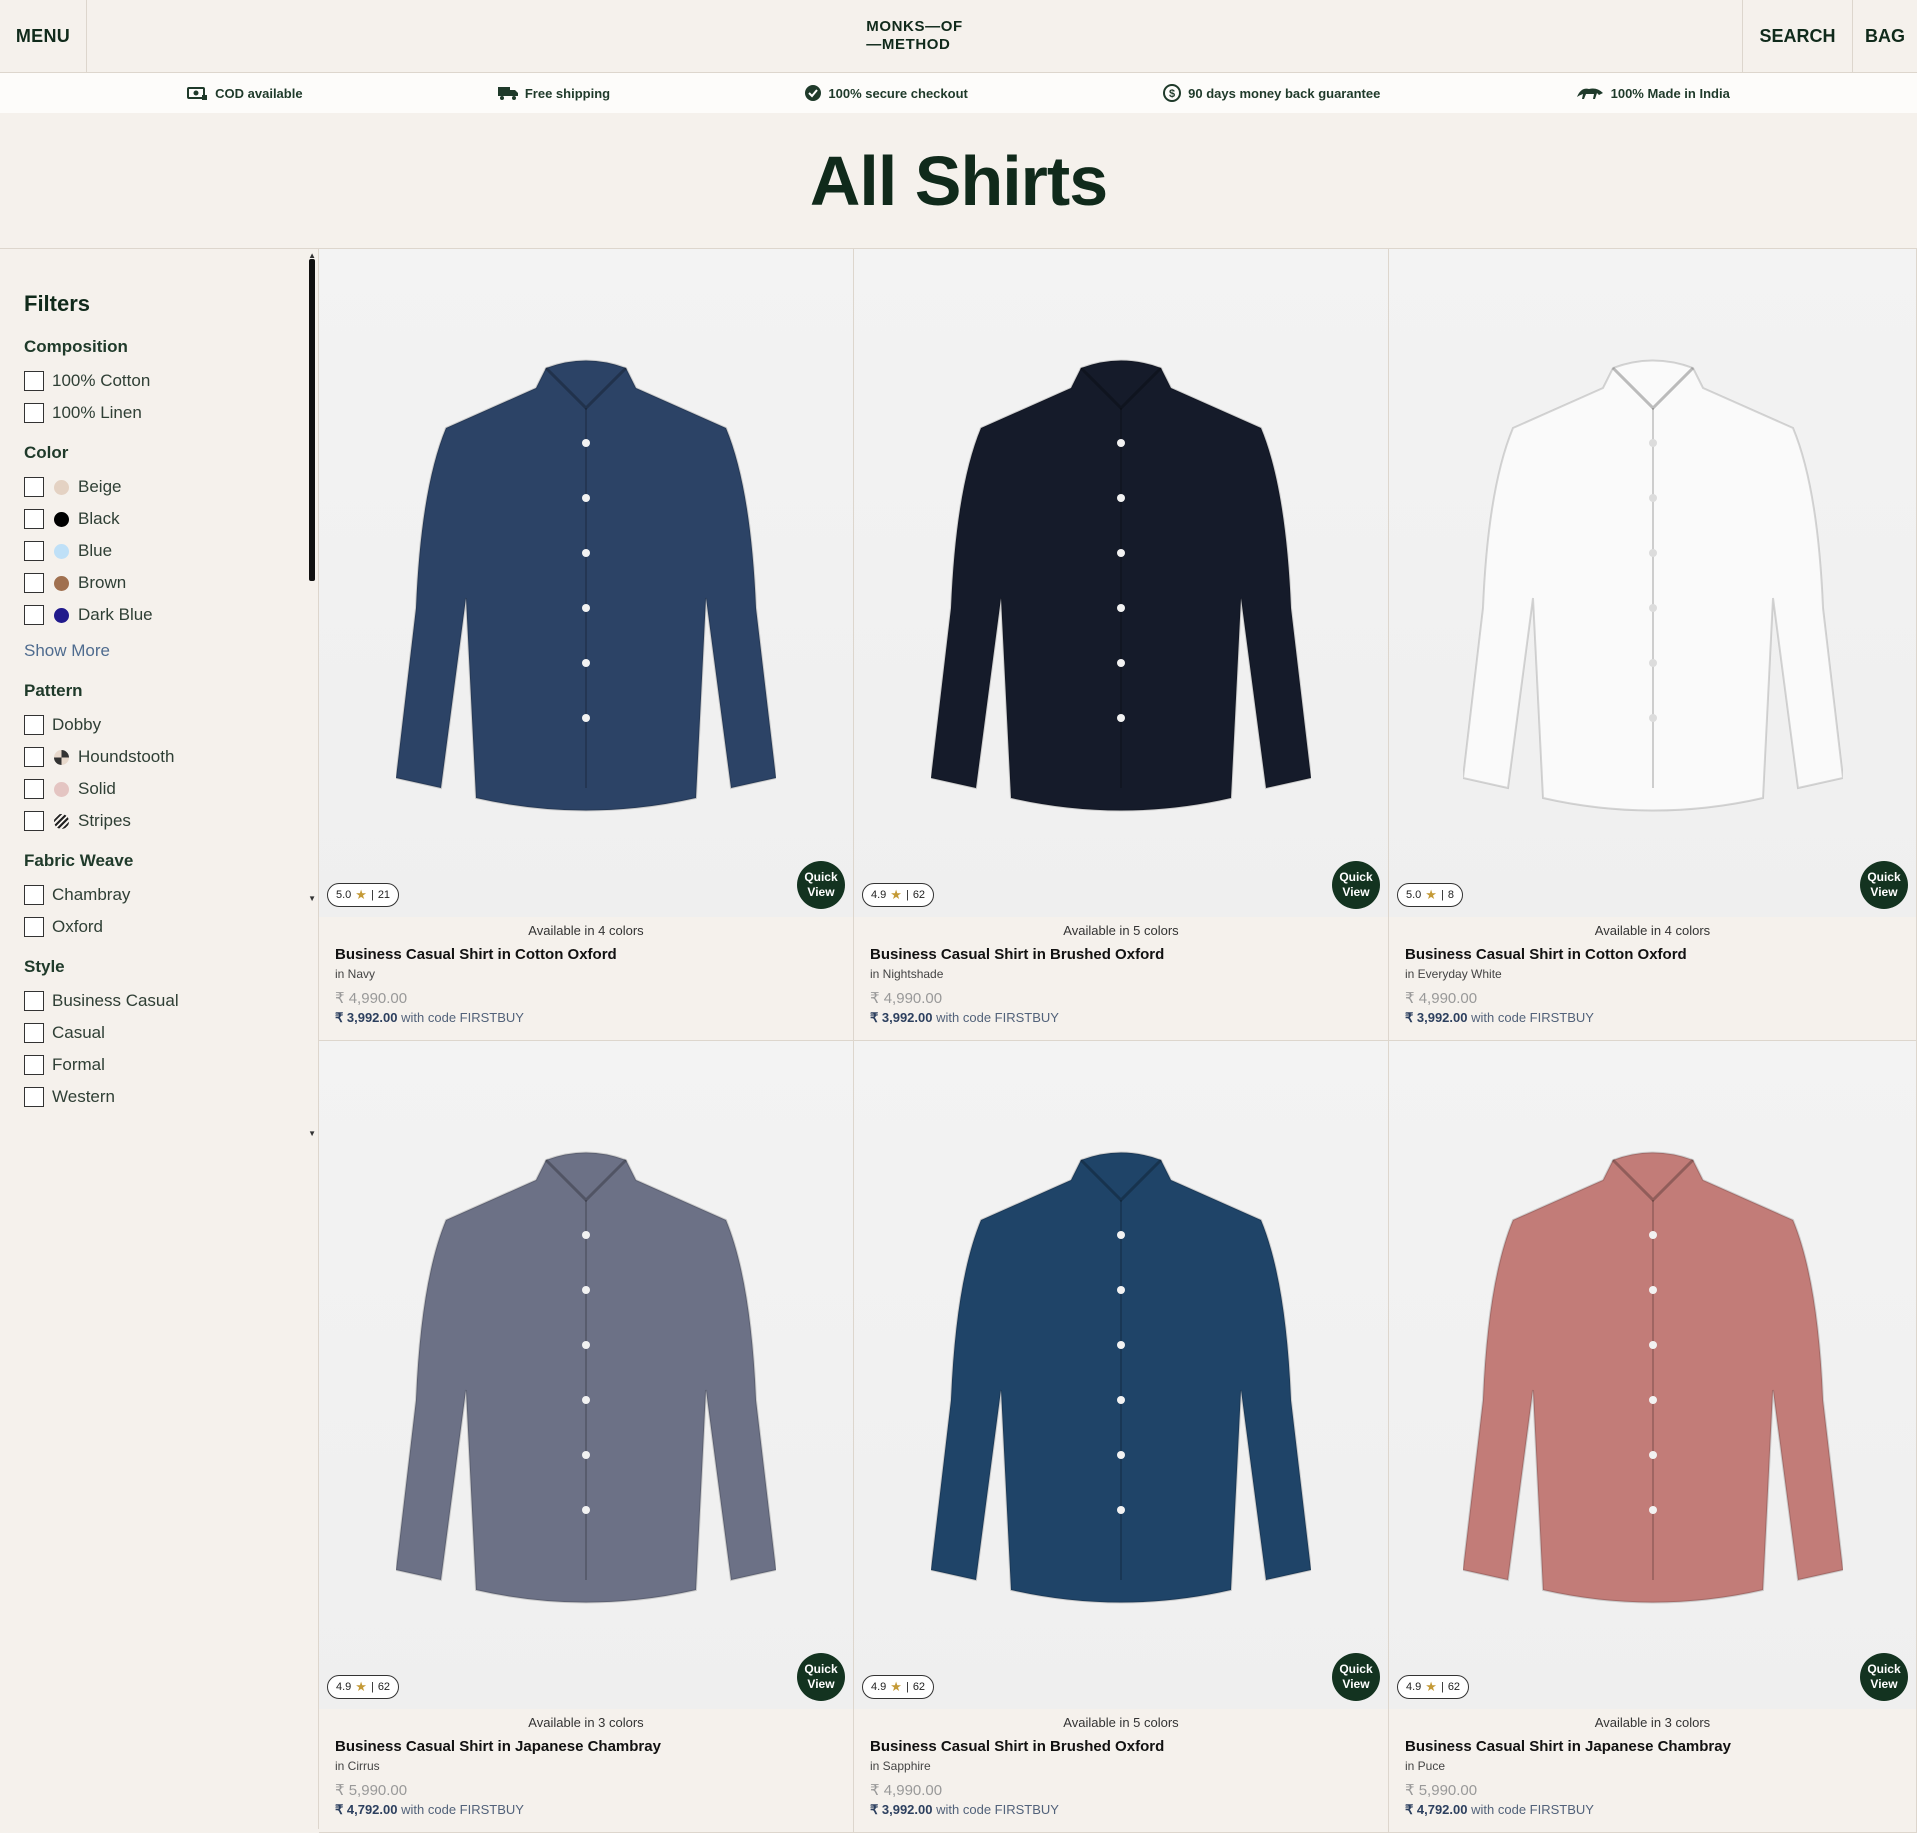 This screenshot has height=1833, width=1917. I want to click on filter-option: Houndstooth, so click(159, 757).